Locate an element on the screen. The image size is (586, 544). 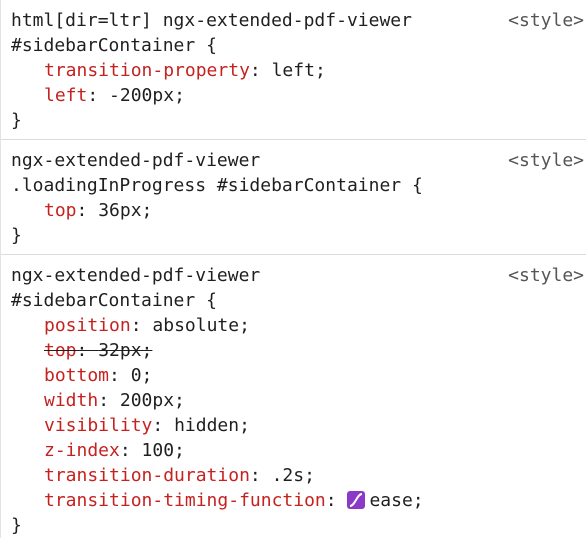
property-value: .2s; is located at coordinates (293, 475).